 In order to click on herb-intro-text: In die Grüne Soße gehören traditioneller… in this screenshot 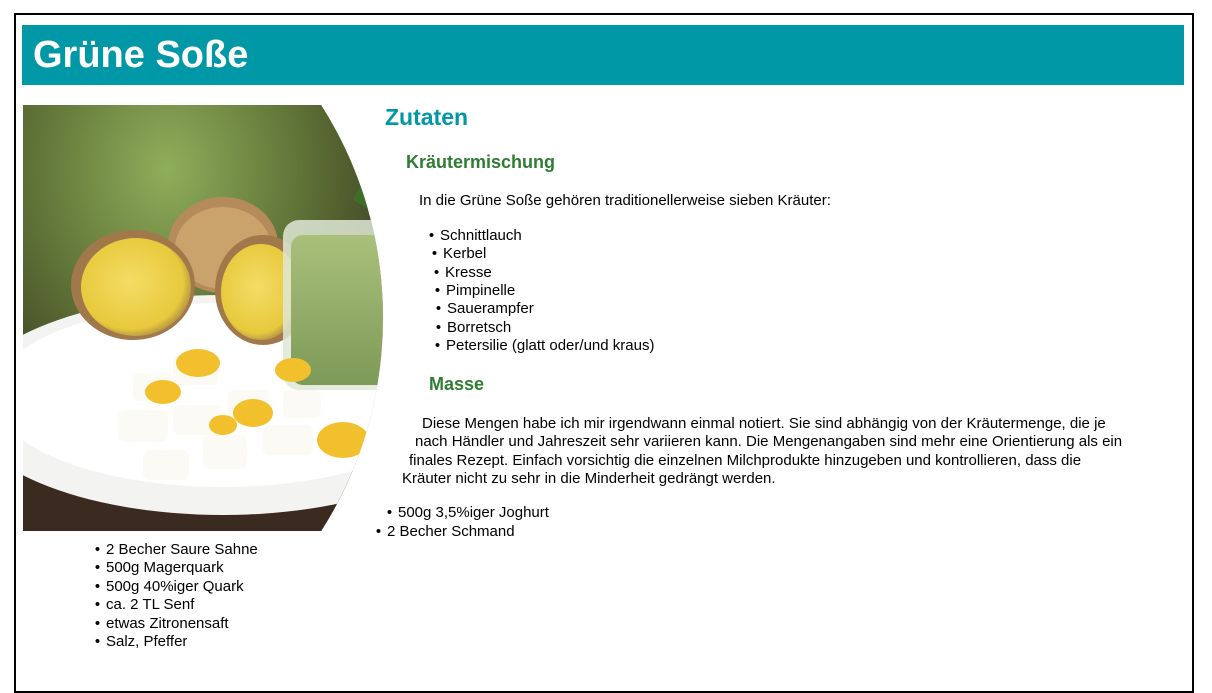, I will do `click(625, 200)`.